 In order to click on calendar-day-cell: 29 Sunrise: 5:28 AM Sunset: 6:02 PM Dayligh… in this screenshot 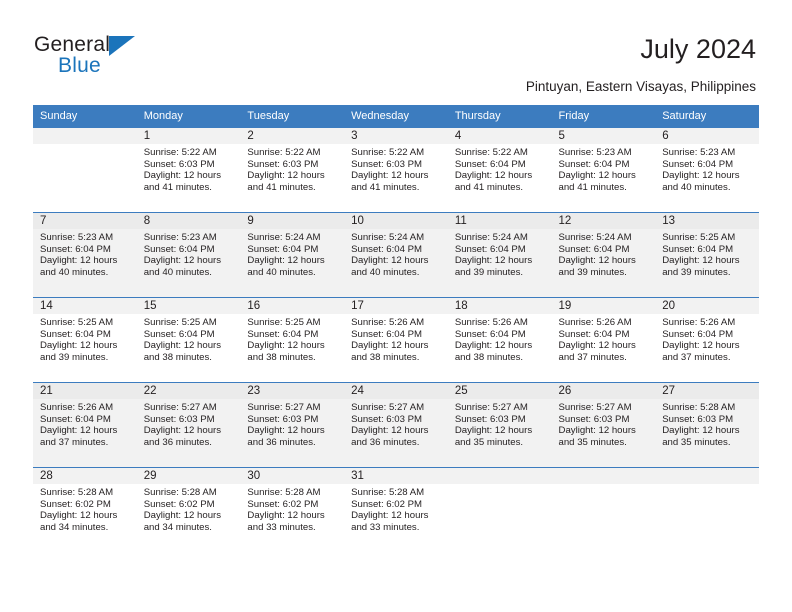, I will do `click(188, 509)`.